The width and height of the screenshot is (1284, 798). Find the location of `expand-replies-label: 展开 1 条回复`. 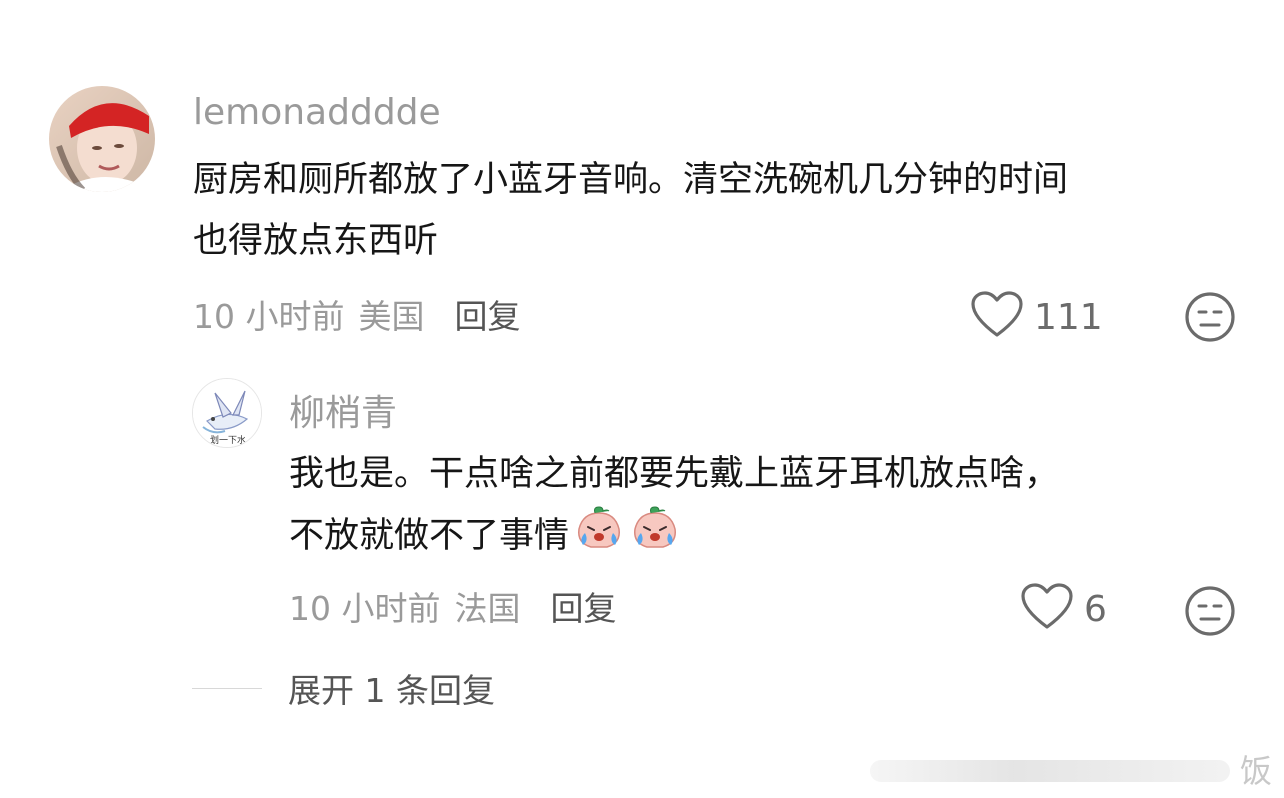

expand-replies-label: 展开 1 条回复 is located at coordinates (391, 690).